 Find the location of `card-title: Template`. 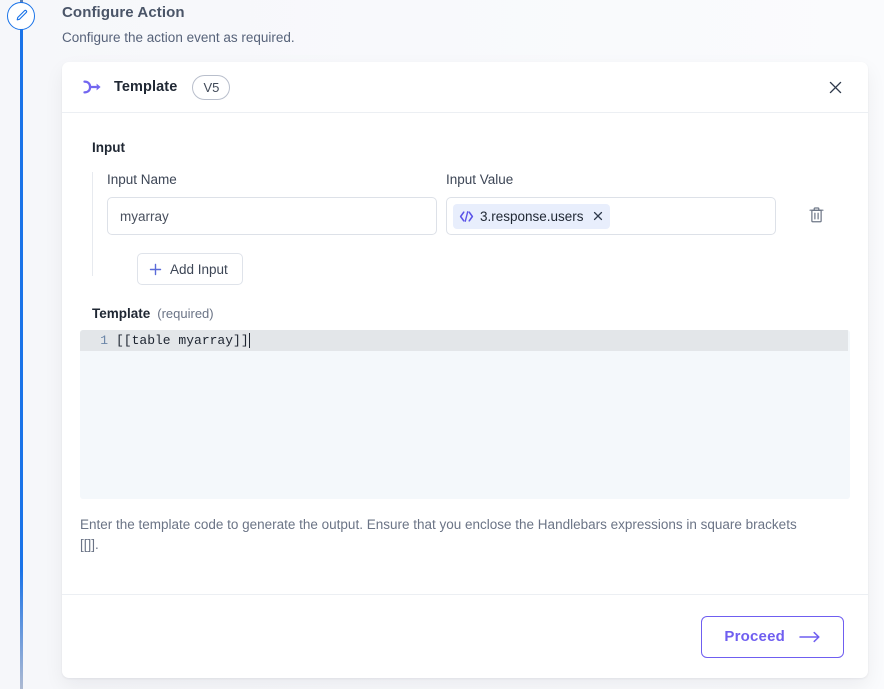

card-title: Template is located at coordinates (146, 87).